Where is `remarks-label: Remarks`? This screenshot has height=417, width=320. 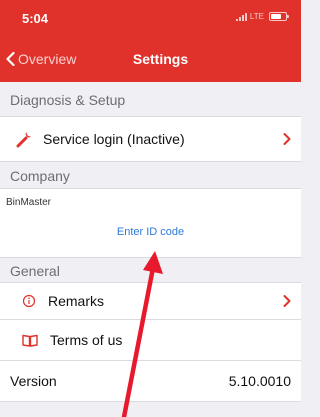 remarks-label: Remarks is located at coordinates (76, 301).